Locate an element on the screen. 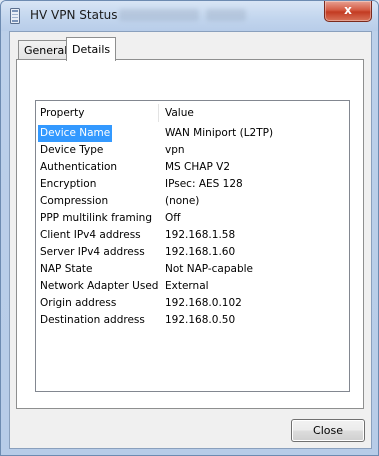 This screenshot has width=379, height=456. property-name: Compression is located at coordinates (74, 201).